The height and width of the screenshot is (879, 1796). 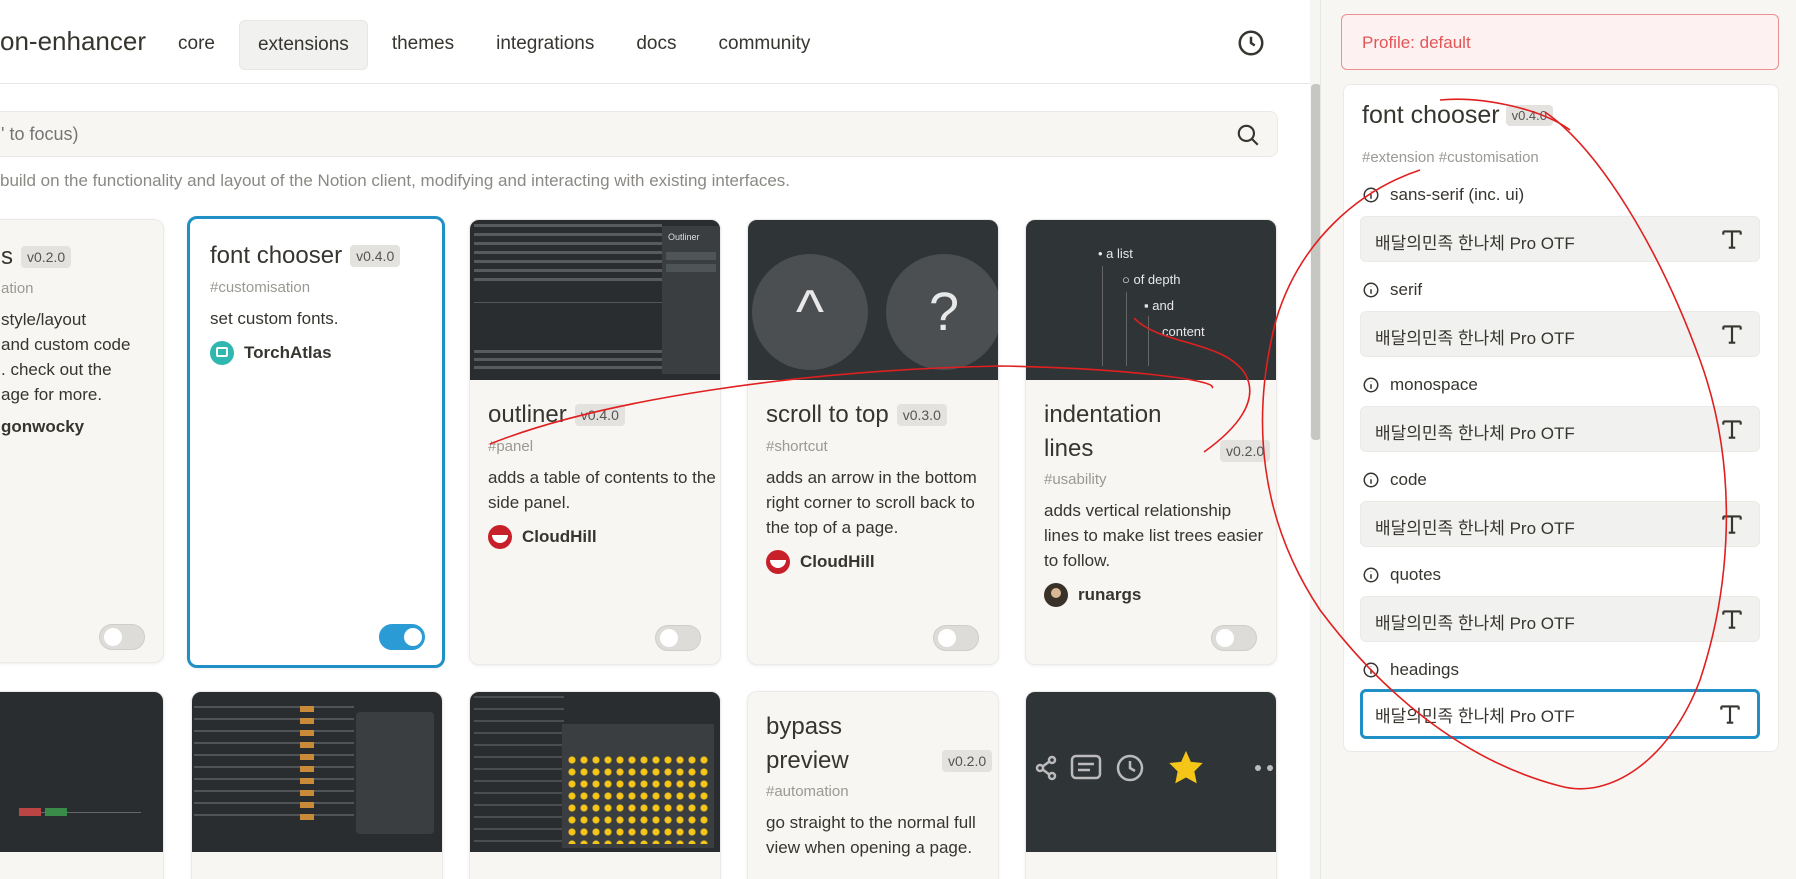 I want to click on author-name: CloudHill, so click(x=837, y=561).